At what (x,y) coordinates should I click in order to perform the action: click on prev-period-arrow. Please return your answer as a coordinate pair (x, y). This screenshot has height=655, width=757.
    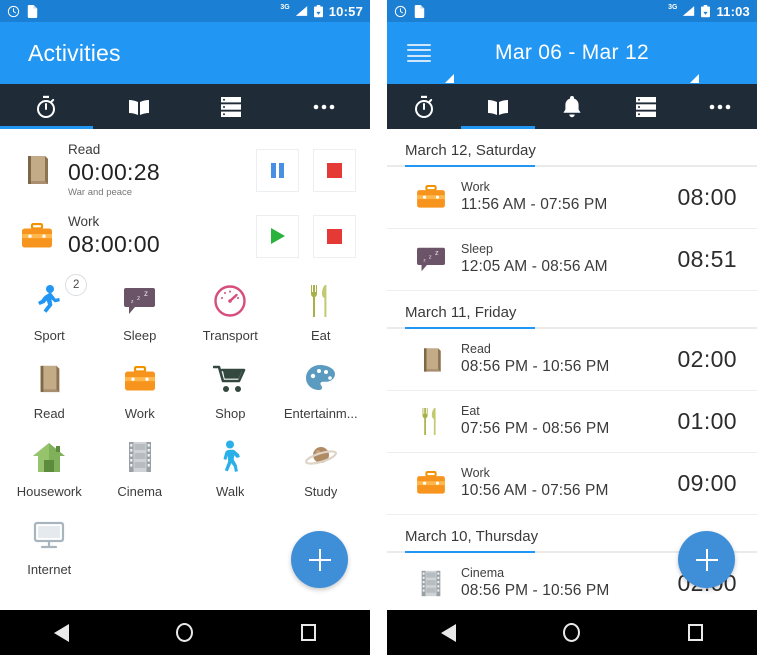
    Looking at the image, I should click on (449, 78).